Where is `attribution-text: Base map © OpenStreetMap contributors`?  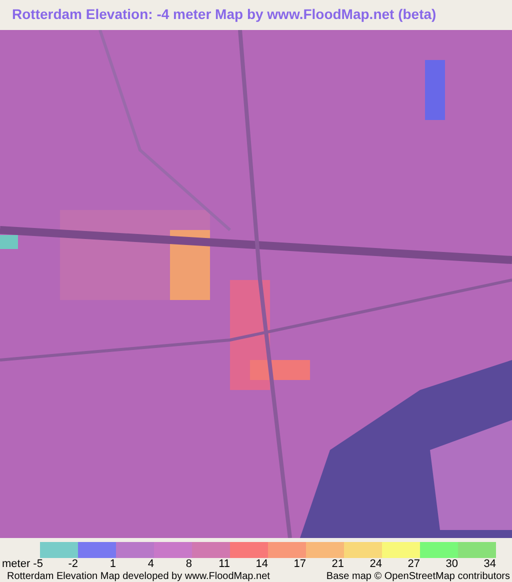 attribution-text: Base map © OpenStreetMap contributors is located at coordinates (418, 576).